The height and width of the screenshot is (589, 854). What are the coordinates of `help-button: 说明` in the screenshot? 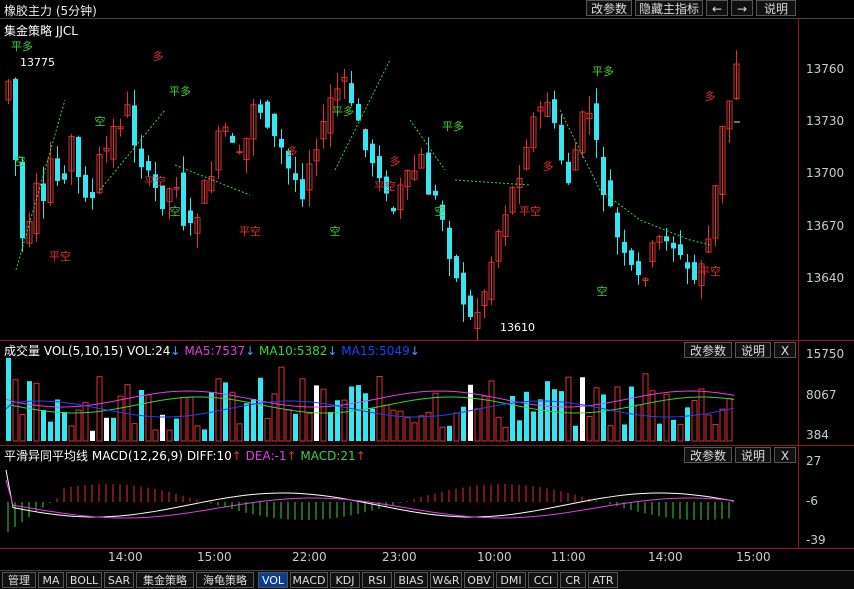 It's located at (776, 8).